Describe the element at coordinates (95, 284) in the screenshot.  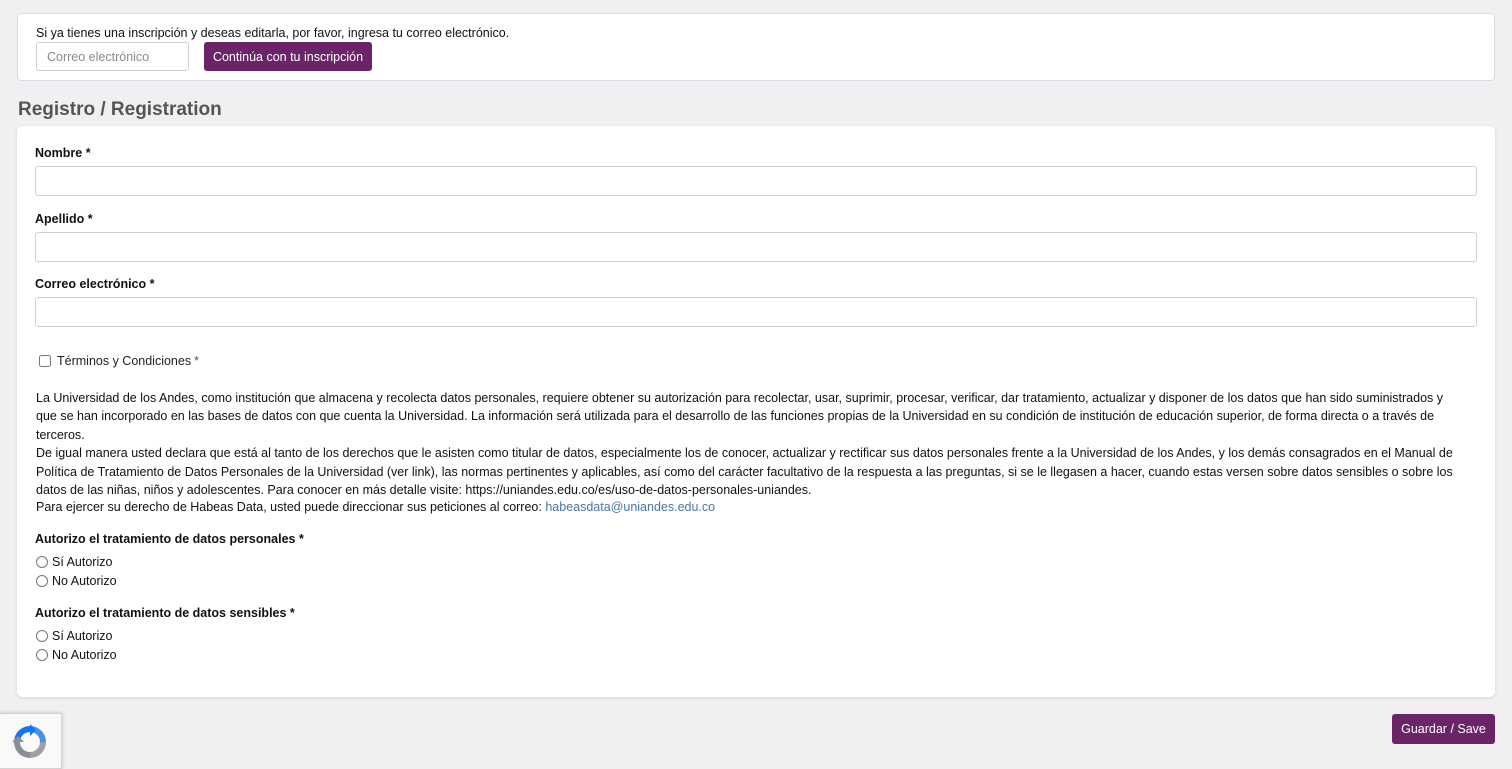
I see `email-label: Correo electrónico *` at that location.